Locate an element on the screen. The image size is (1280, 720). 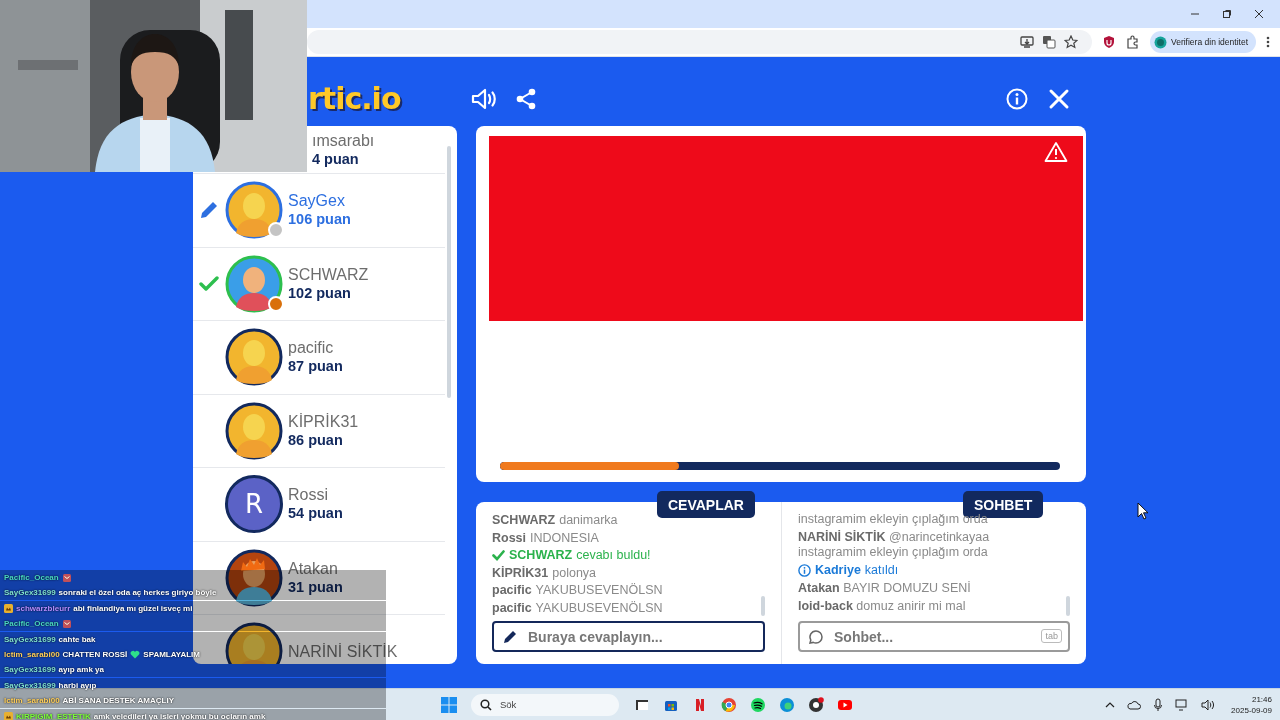
shield-icon is located at coordinates (1108, 42).